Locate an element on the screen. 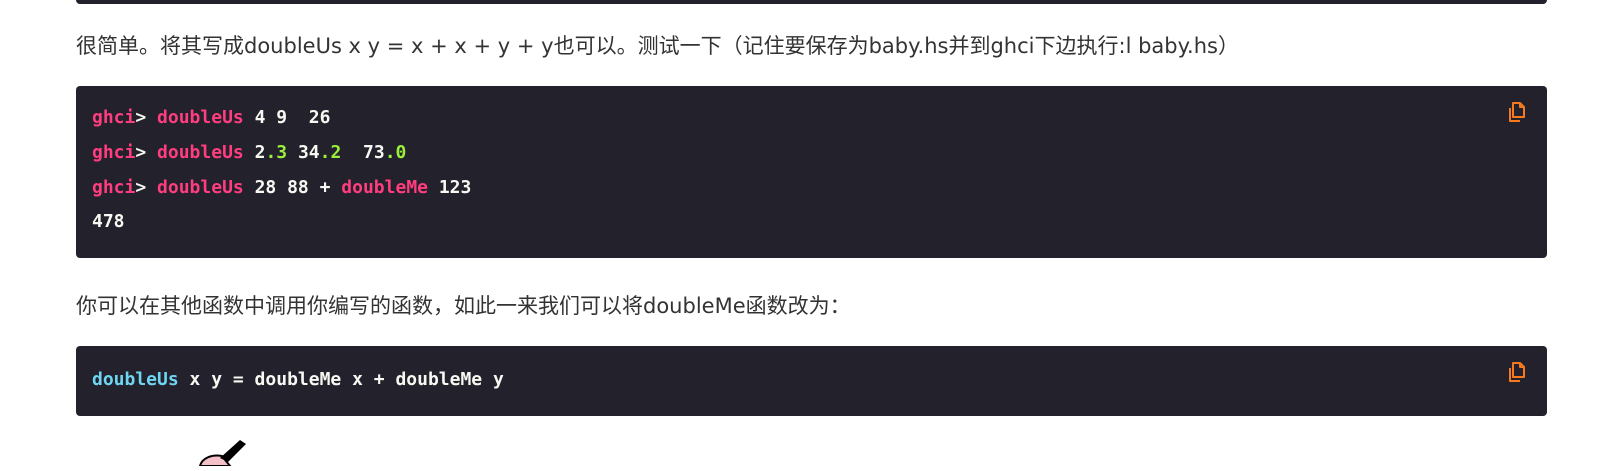  paragraph-call-functions: 你可以在其他函数中调用你编写的函数，如此一来我们可以将doubleMe函数改为： is located at coordinates (463, 306).